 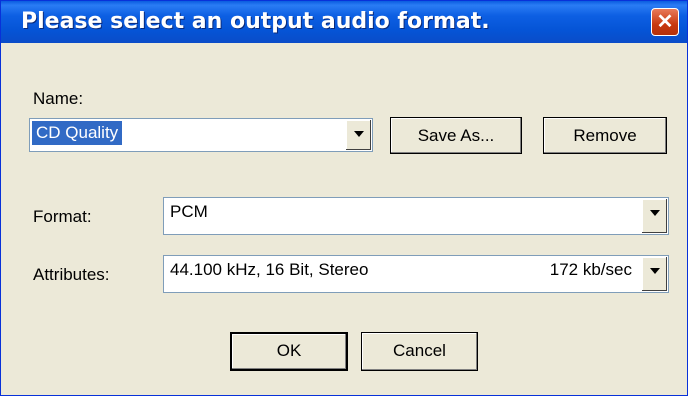 I want to click on format-dropdown: PCM, so click(x=416, y=216).